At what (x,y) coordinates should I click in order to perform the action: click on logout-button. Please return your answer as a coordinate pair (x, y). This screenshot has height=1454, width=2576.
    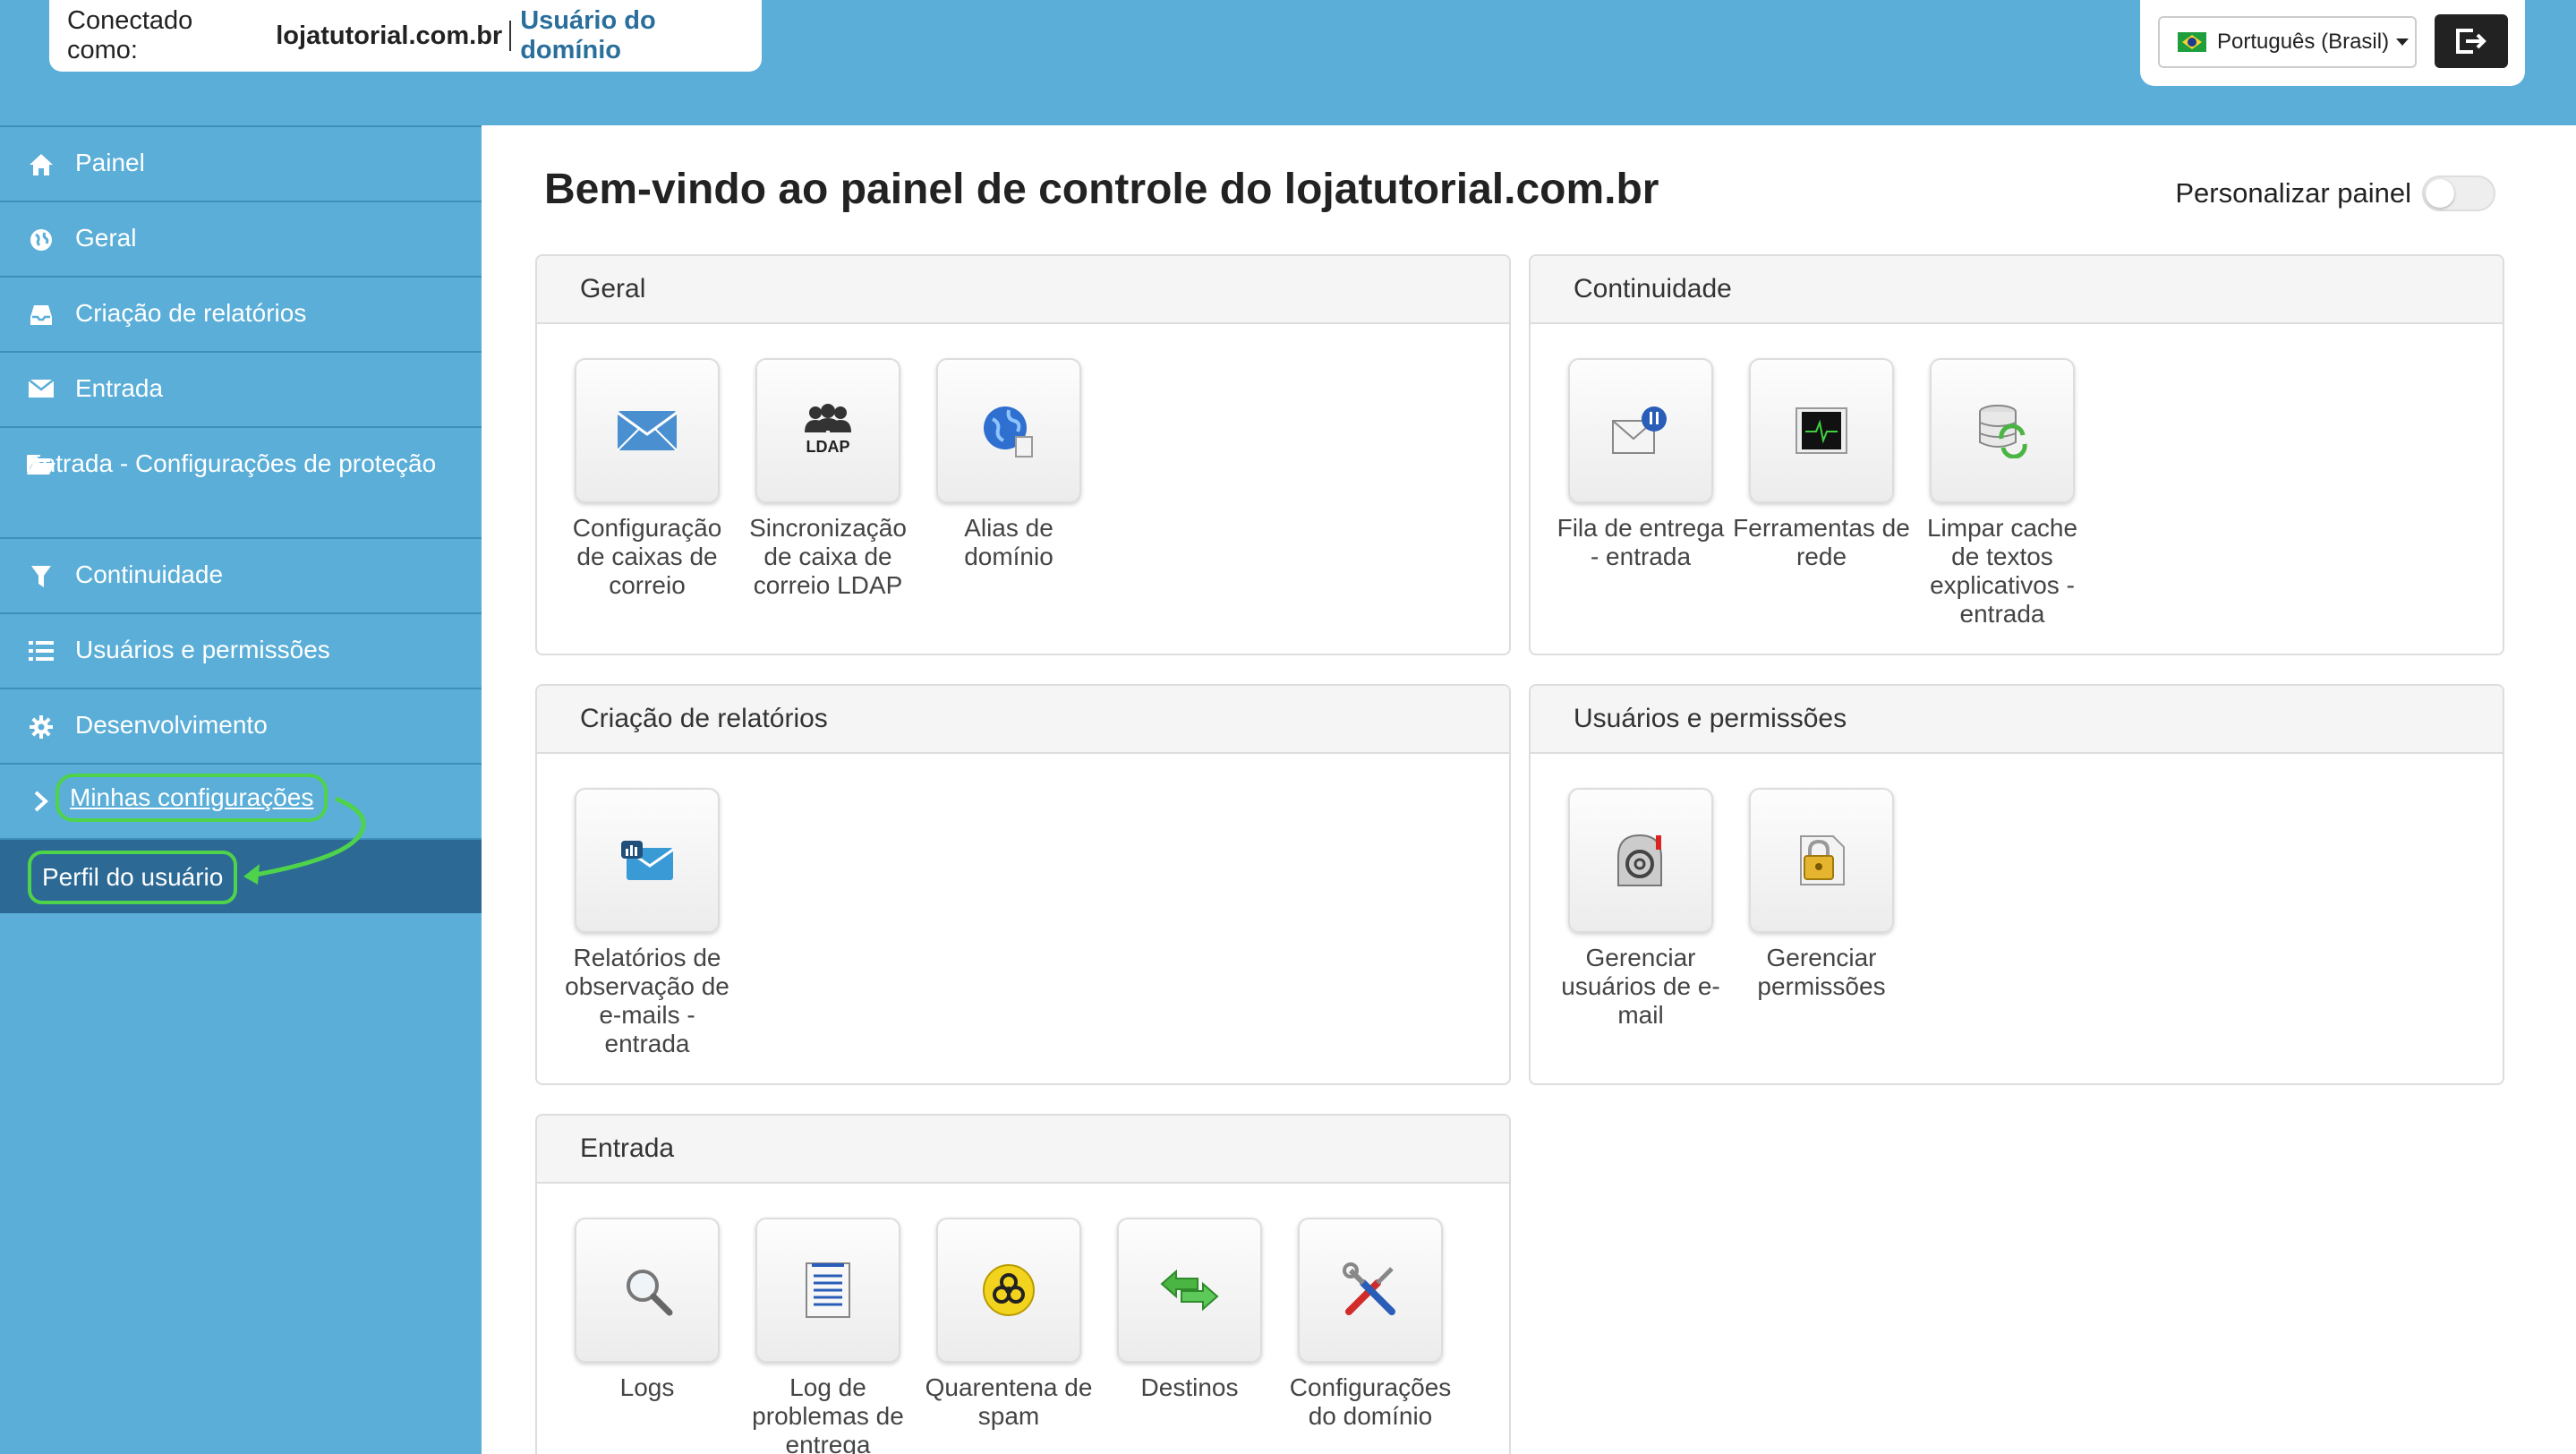
    Looking at the image, I should click on (2471, 41).